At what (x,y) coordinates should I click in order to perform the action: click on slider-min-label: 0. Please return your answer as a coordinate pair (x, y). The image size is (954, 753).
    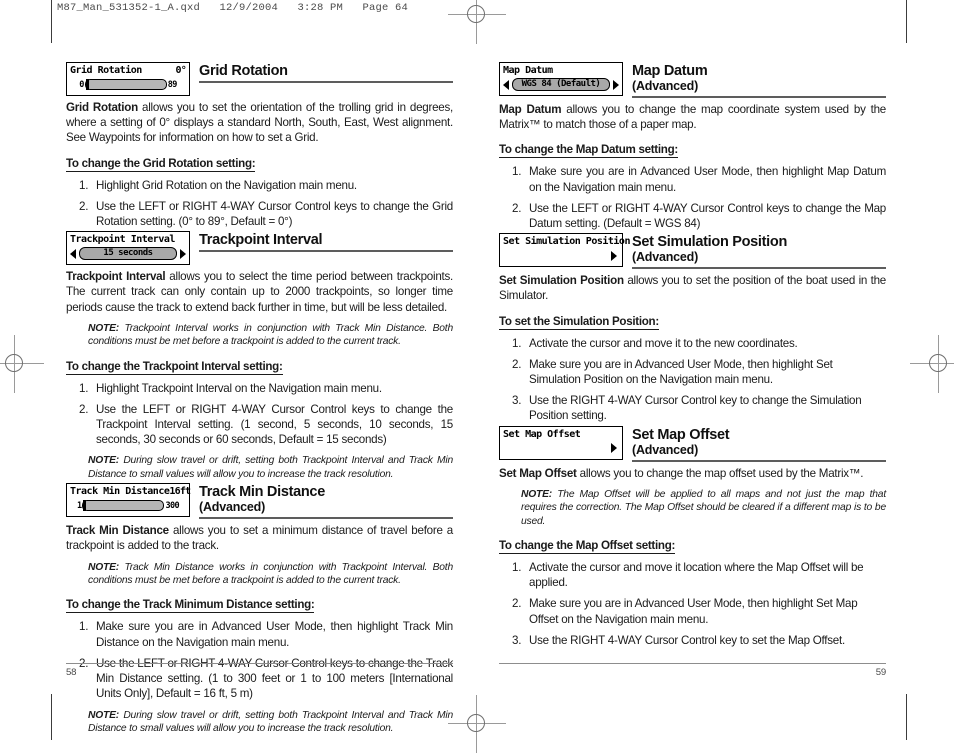
    Looking at the image, I should click on (81, 84).